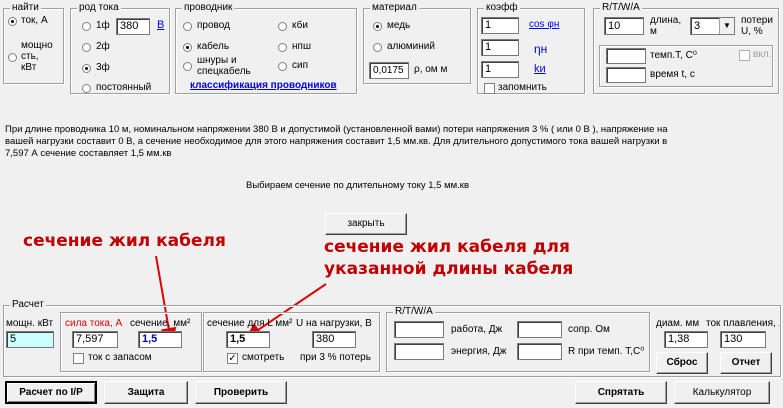  What do you see at coordinates (539, 329) in the screenshot?
I see `resist-output` at bounding box center [539, 329].